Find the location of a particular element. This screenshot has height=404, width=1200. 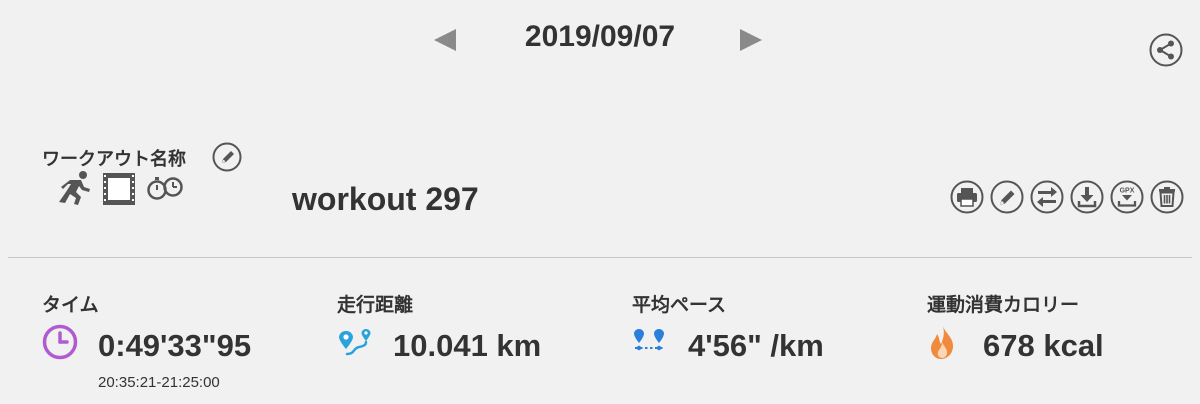

swap-icon is located at coordinates (1047, 197).